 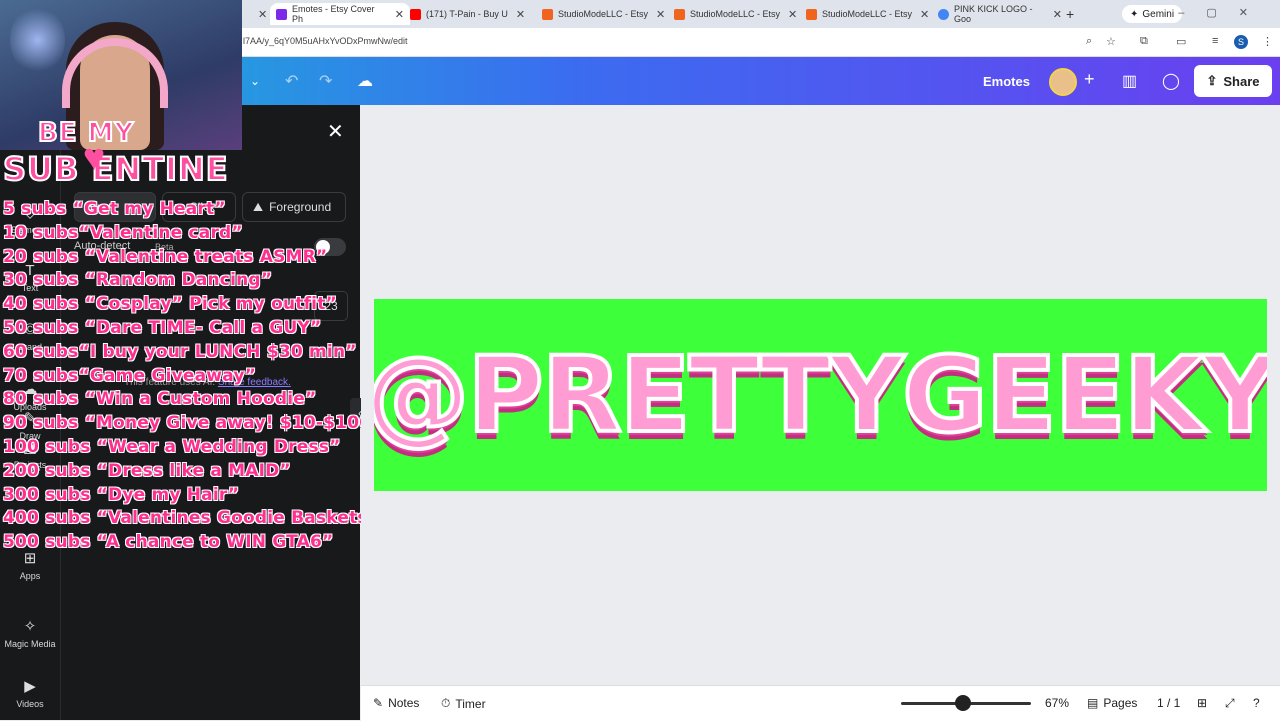 I want to click on redo-icon: ↷, so click(x=325, y=81).